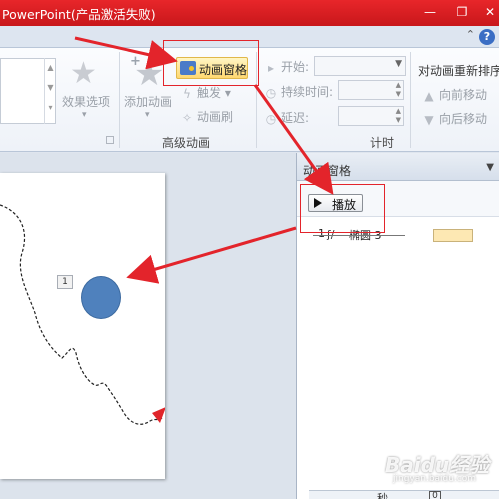 The height and width of the screenshot is (499, 499). What do you see at coordinates (249, 13) in the screenshot?
I see `title-bar: PowerPoint(产品激活失败) — ❐ ✕` at bounding box center [249, 13].